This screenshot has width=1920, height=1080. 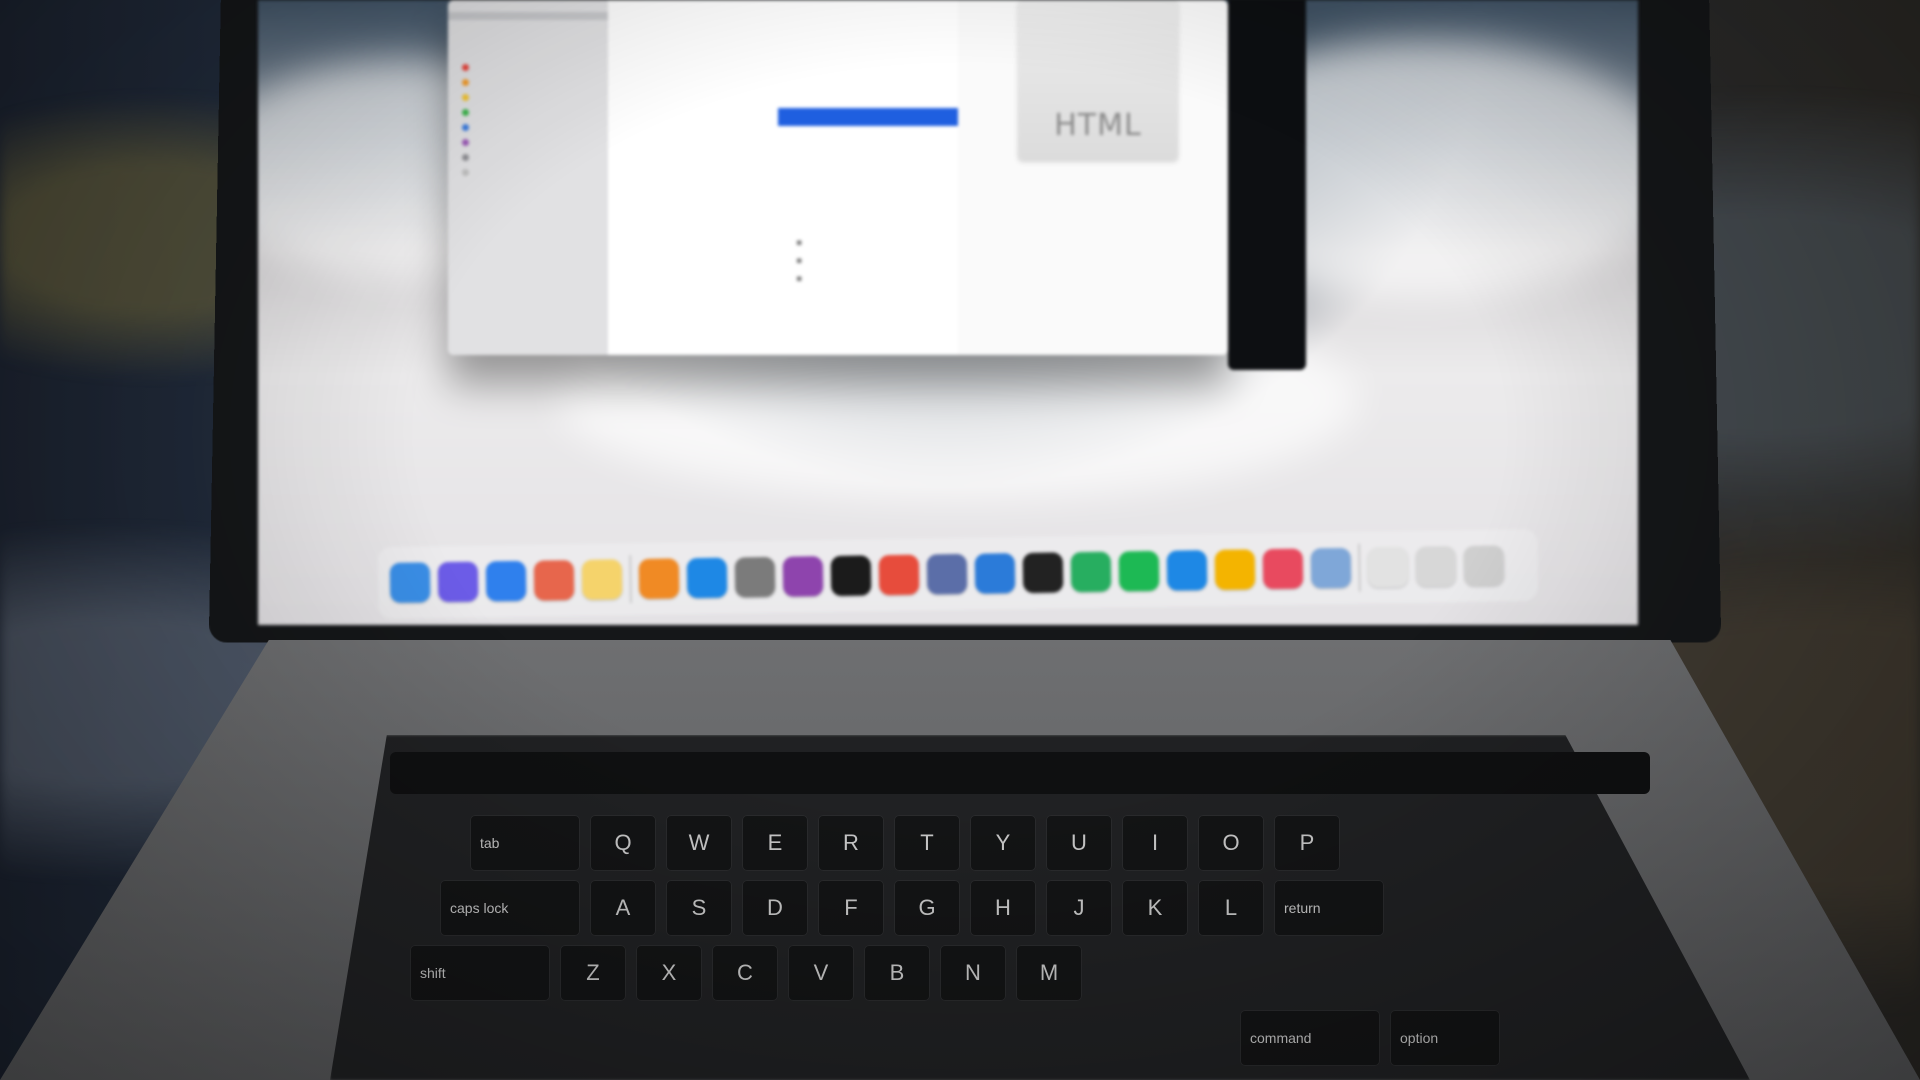 I want to click on music-icon, so click(x=899, y=575).